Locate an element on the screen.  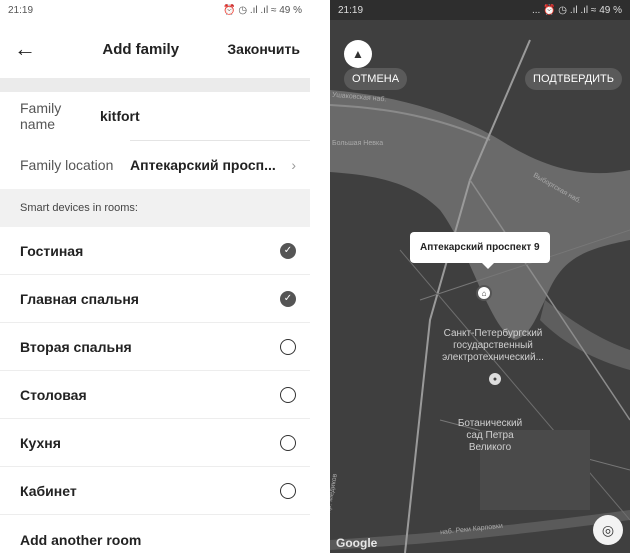
room-row: Гостиная ✓ is located at coordinates (155, 251).